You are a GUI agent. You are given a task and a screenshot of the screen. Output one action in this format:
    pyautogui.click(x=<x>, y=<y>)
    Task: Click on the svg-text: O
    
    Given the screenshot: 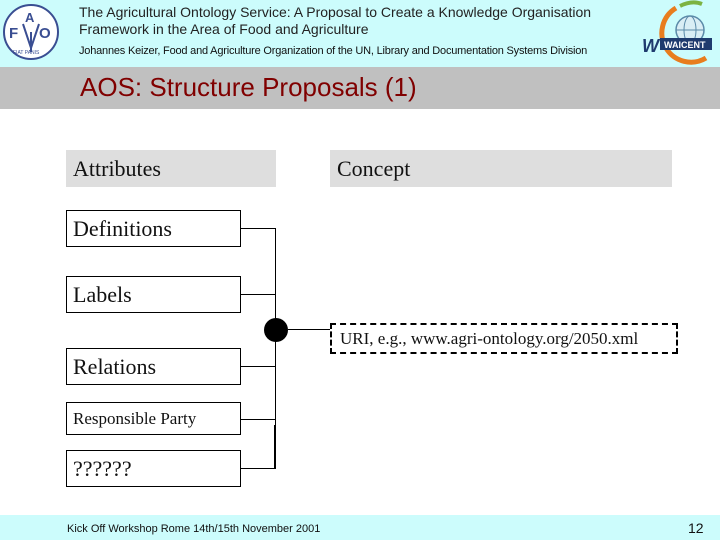 What is the action you would take?
    pyautogui.click(x=45, y=33)
    